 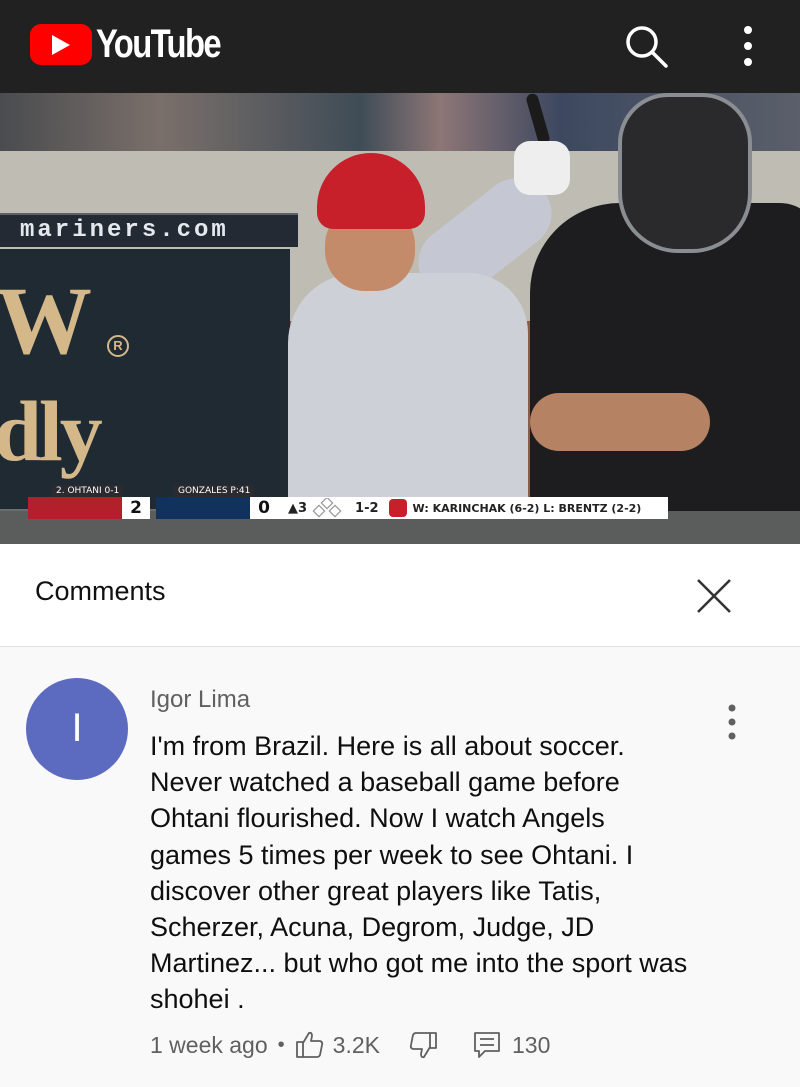 What do you see at coordinates (620, 422) in the screenshot?
I see `video-umpire-arm` at bounding box center [620, 422].